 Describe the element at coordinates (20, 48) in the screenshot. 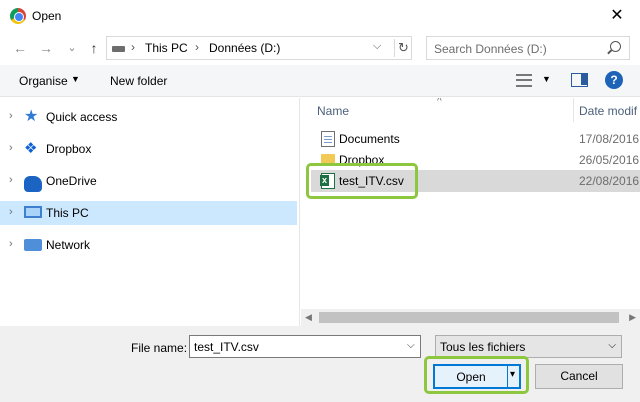

I see `back-button: ←` at that location.